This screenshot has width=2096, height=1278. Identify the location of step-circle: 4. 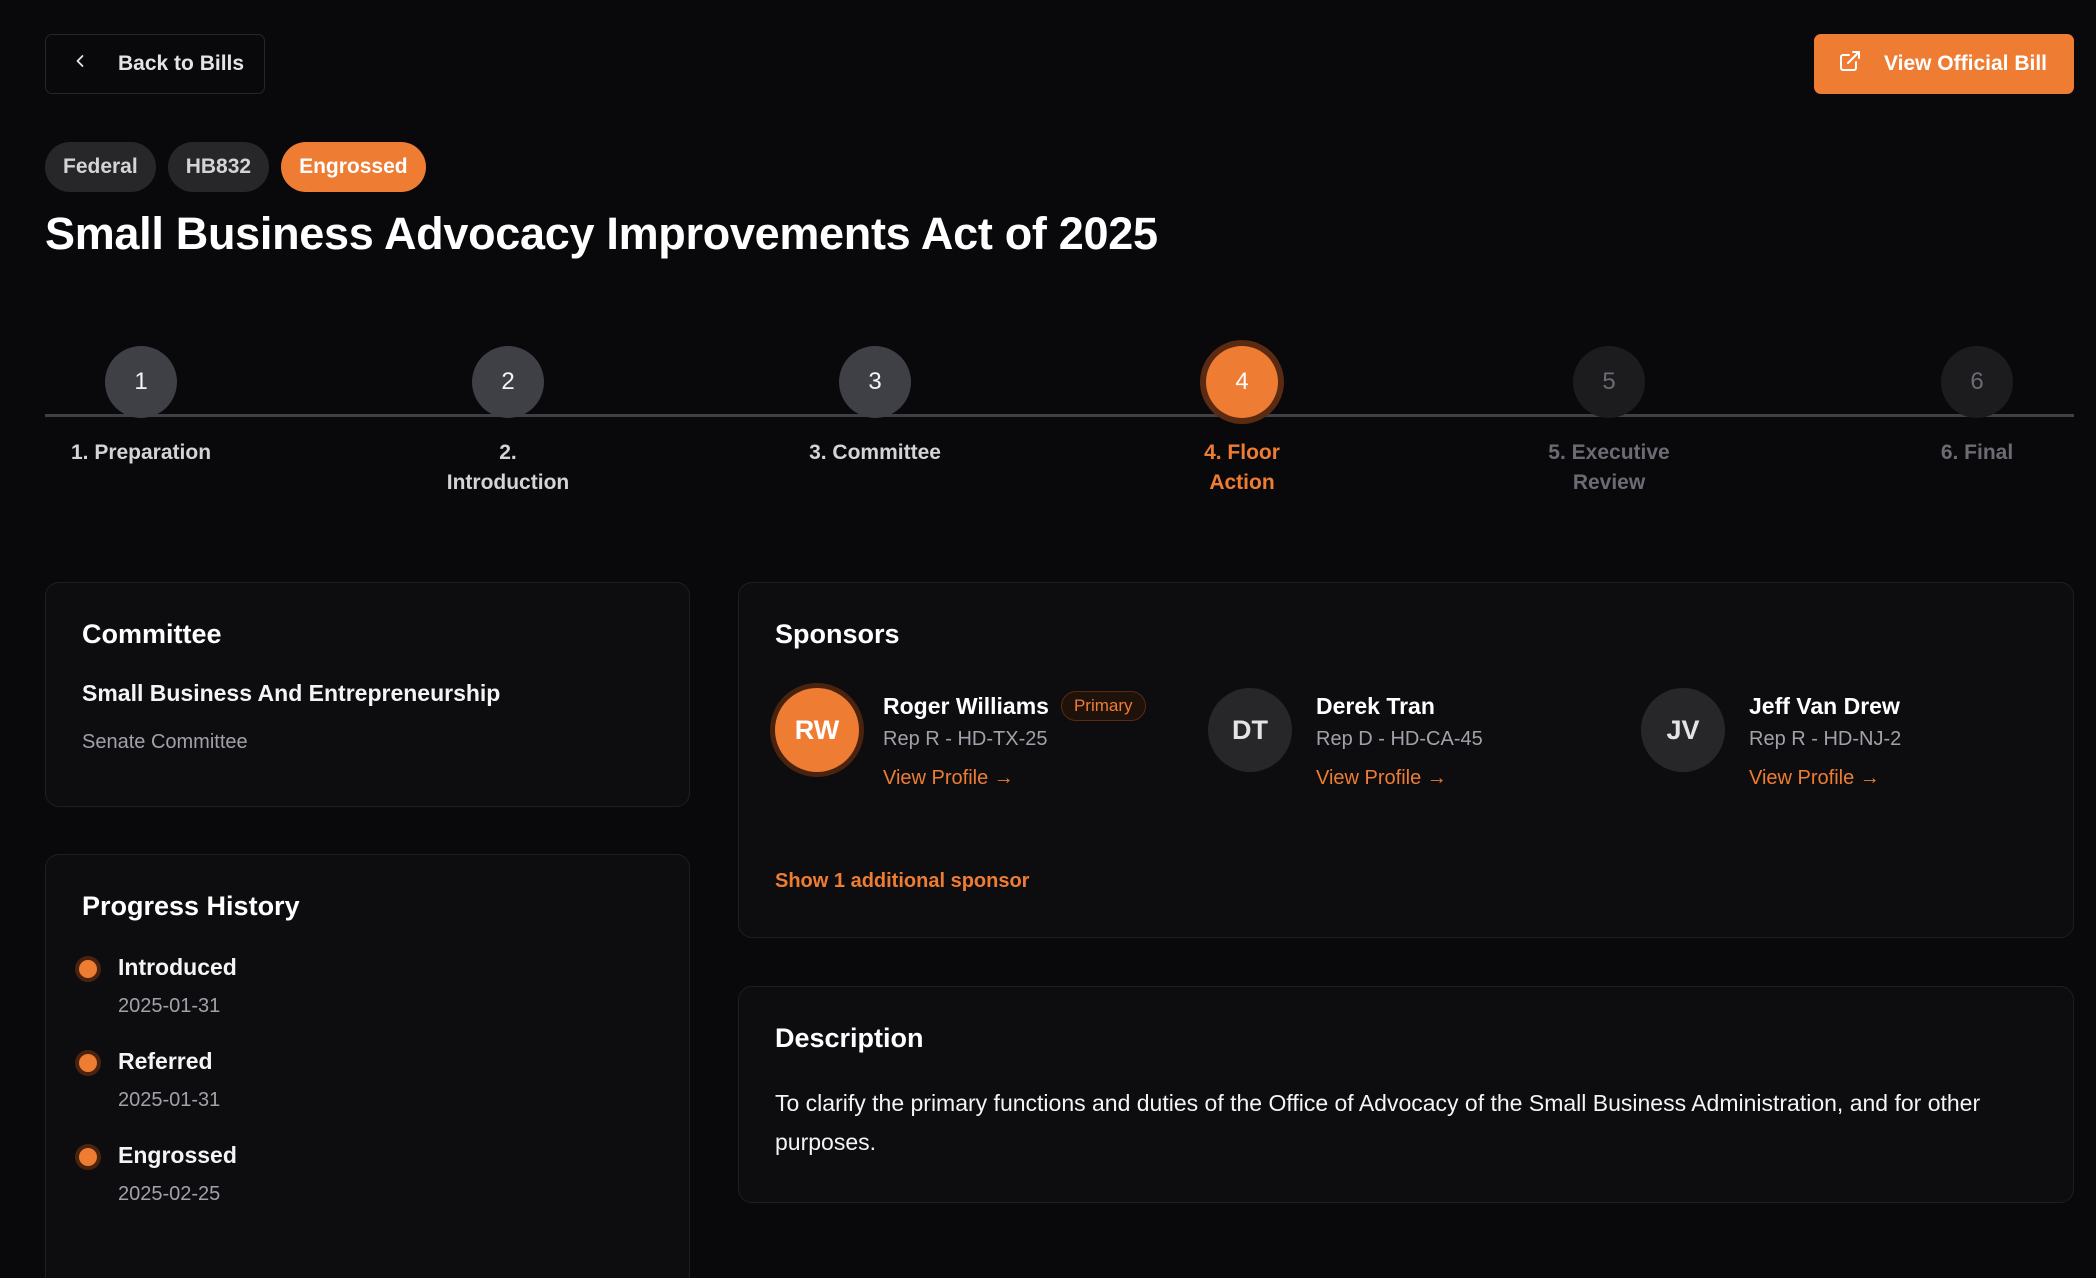
(1242, 382).